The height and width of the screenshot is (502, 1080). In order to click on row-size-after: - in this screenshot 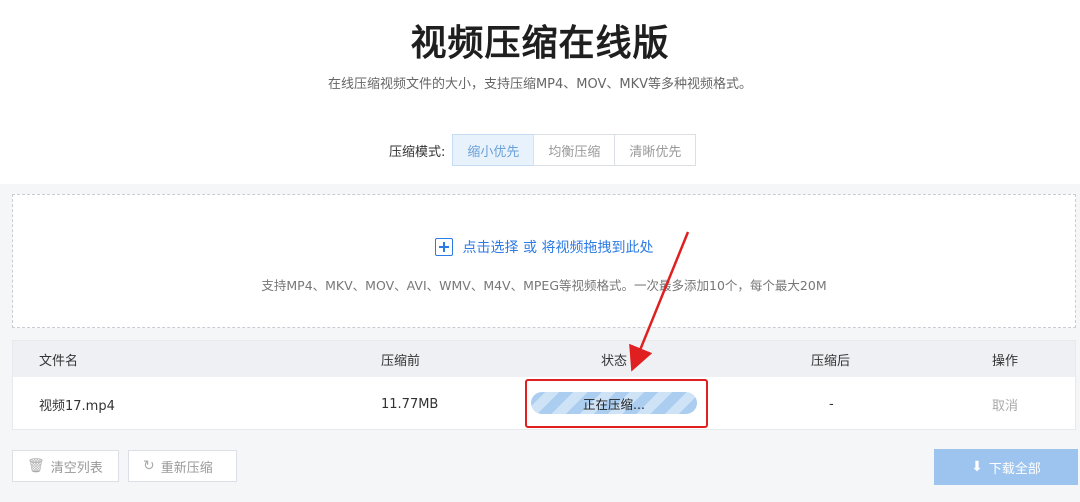, I will do `click(831, 404)`.